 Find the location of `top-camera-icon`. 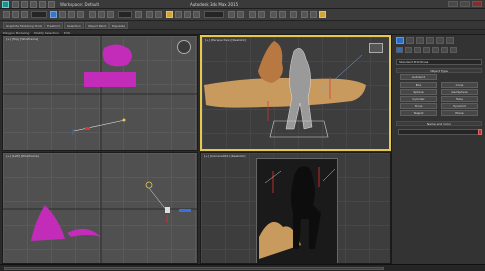

top-camera-icon is located at coordinates (87, 128).